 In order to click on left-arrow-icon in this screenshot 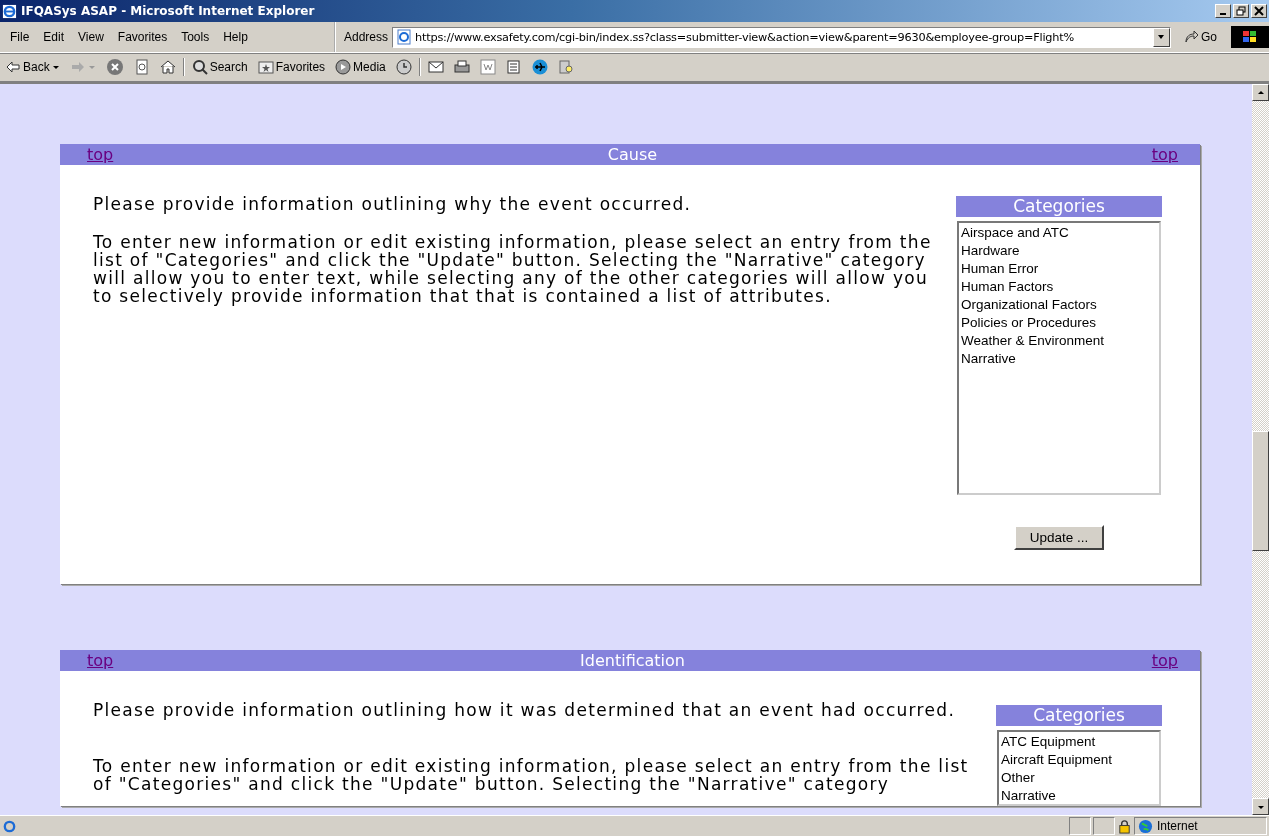, I will do `click(13, 67)`.